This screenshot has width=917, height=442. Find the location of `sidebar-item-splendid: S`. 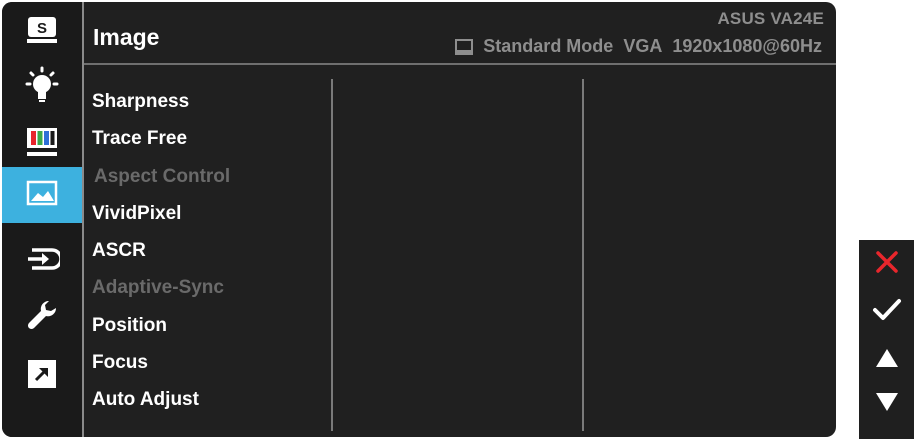

sidebar-item-splendid: S is located at coordinates (42, 32).